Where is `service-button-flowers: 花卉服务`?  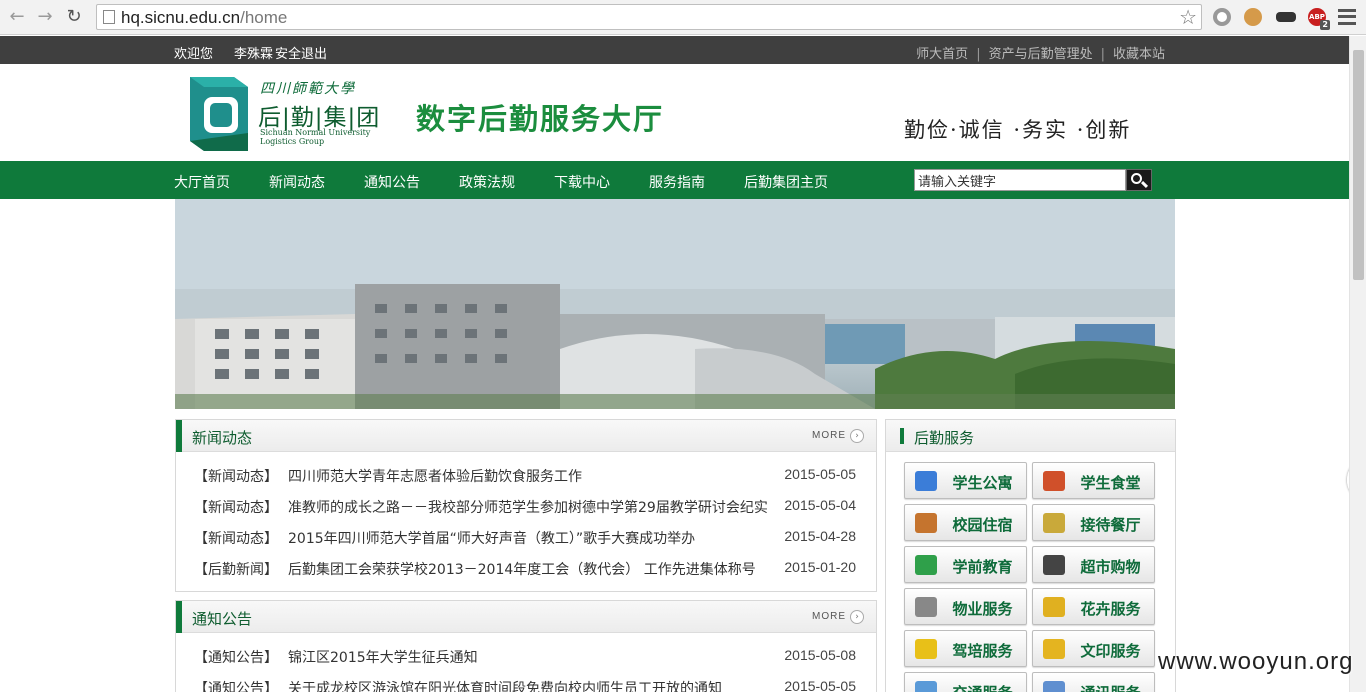
service-button-flowers: 花卉服务 is located at coordinates (1093, 606).